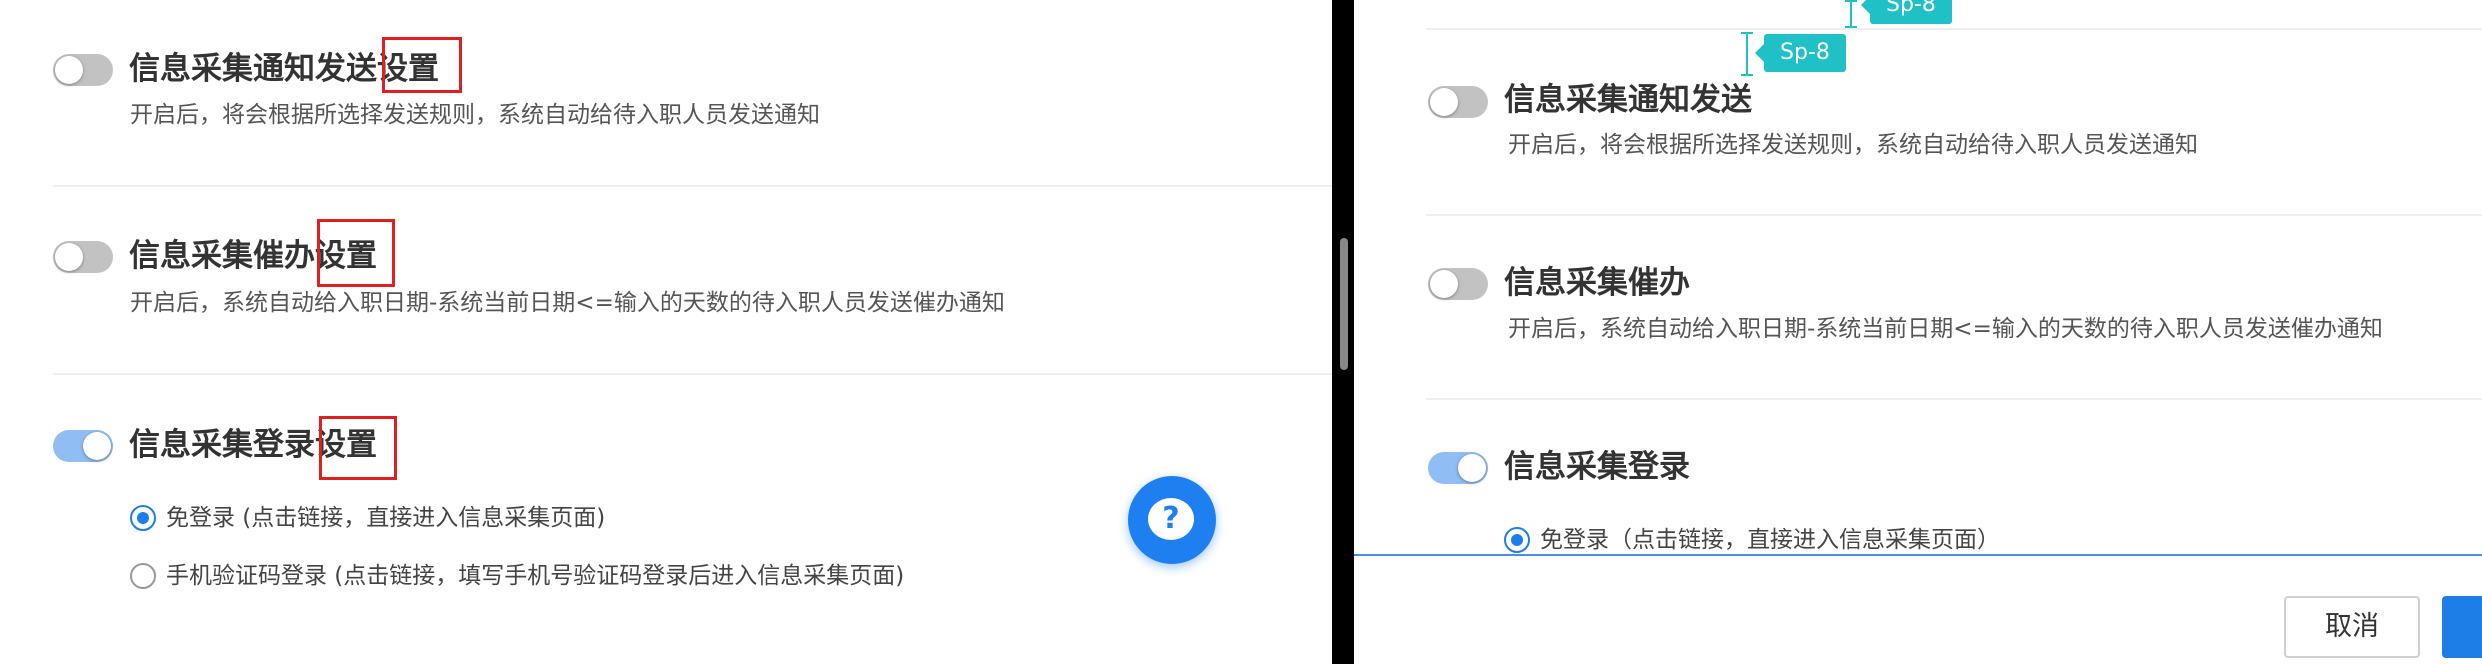  I want to click on footer-divider, so click(1918, 555).